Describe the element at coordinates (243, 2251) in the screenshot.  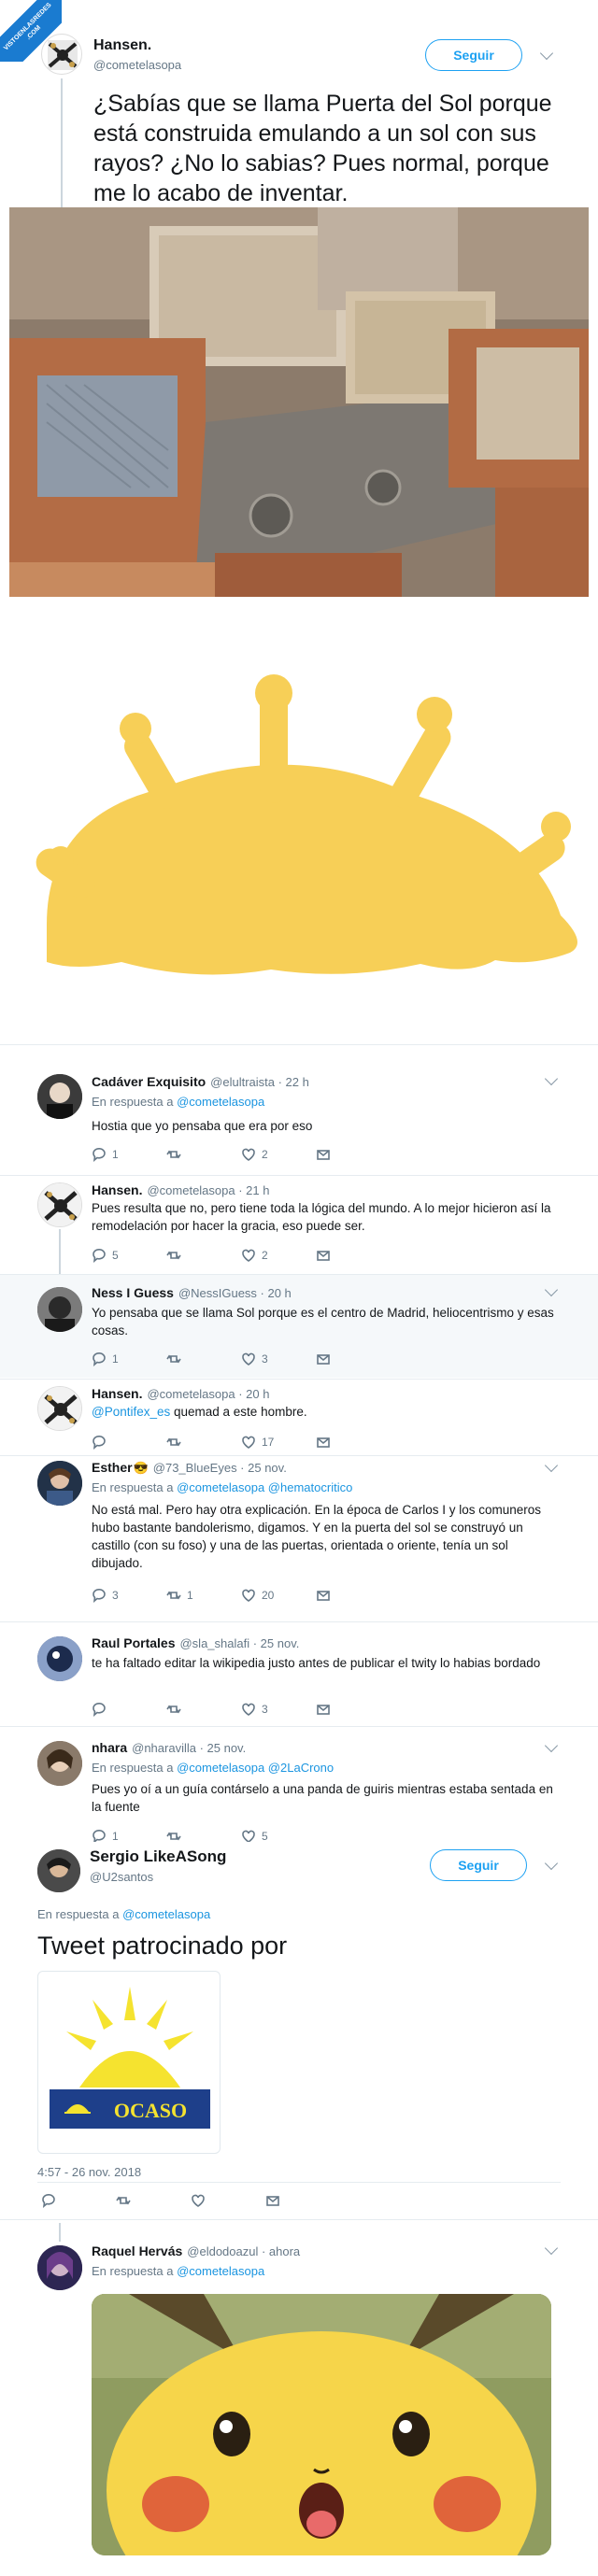
I see `author-handle: @eldodoazul · ahora` at that location.